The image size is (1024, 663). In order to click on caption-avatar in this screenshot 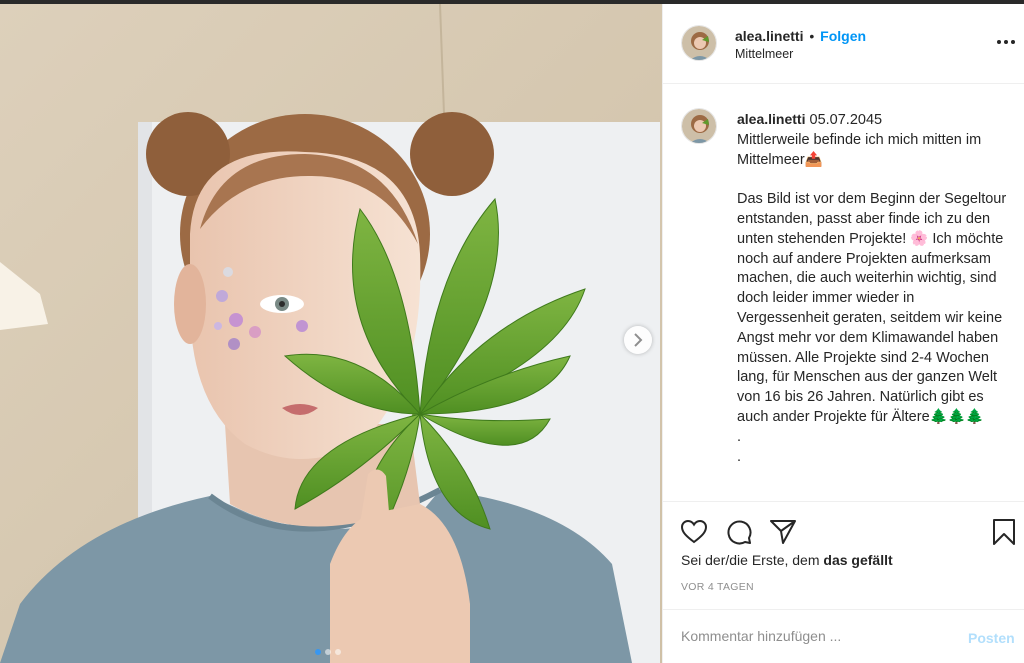, I will do `click(699, 126)`.